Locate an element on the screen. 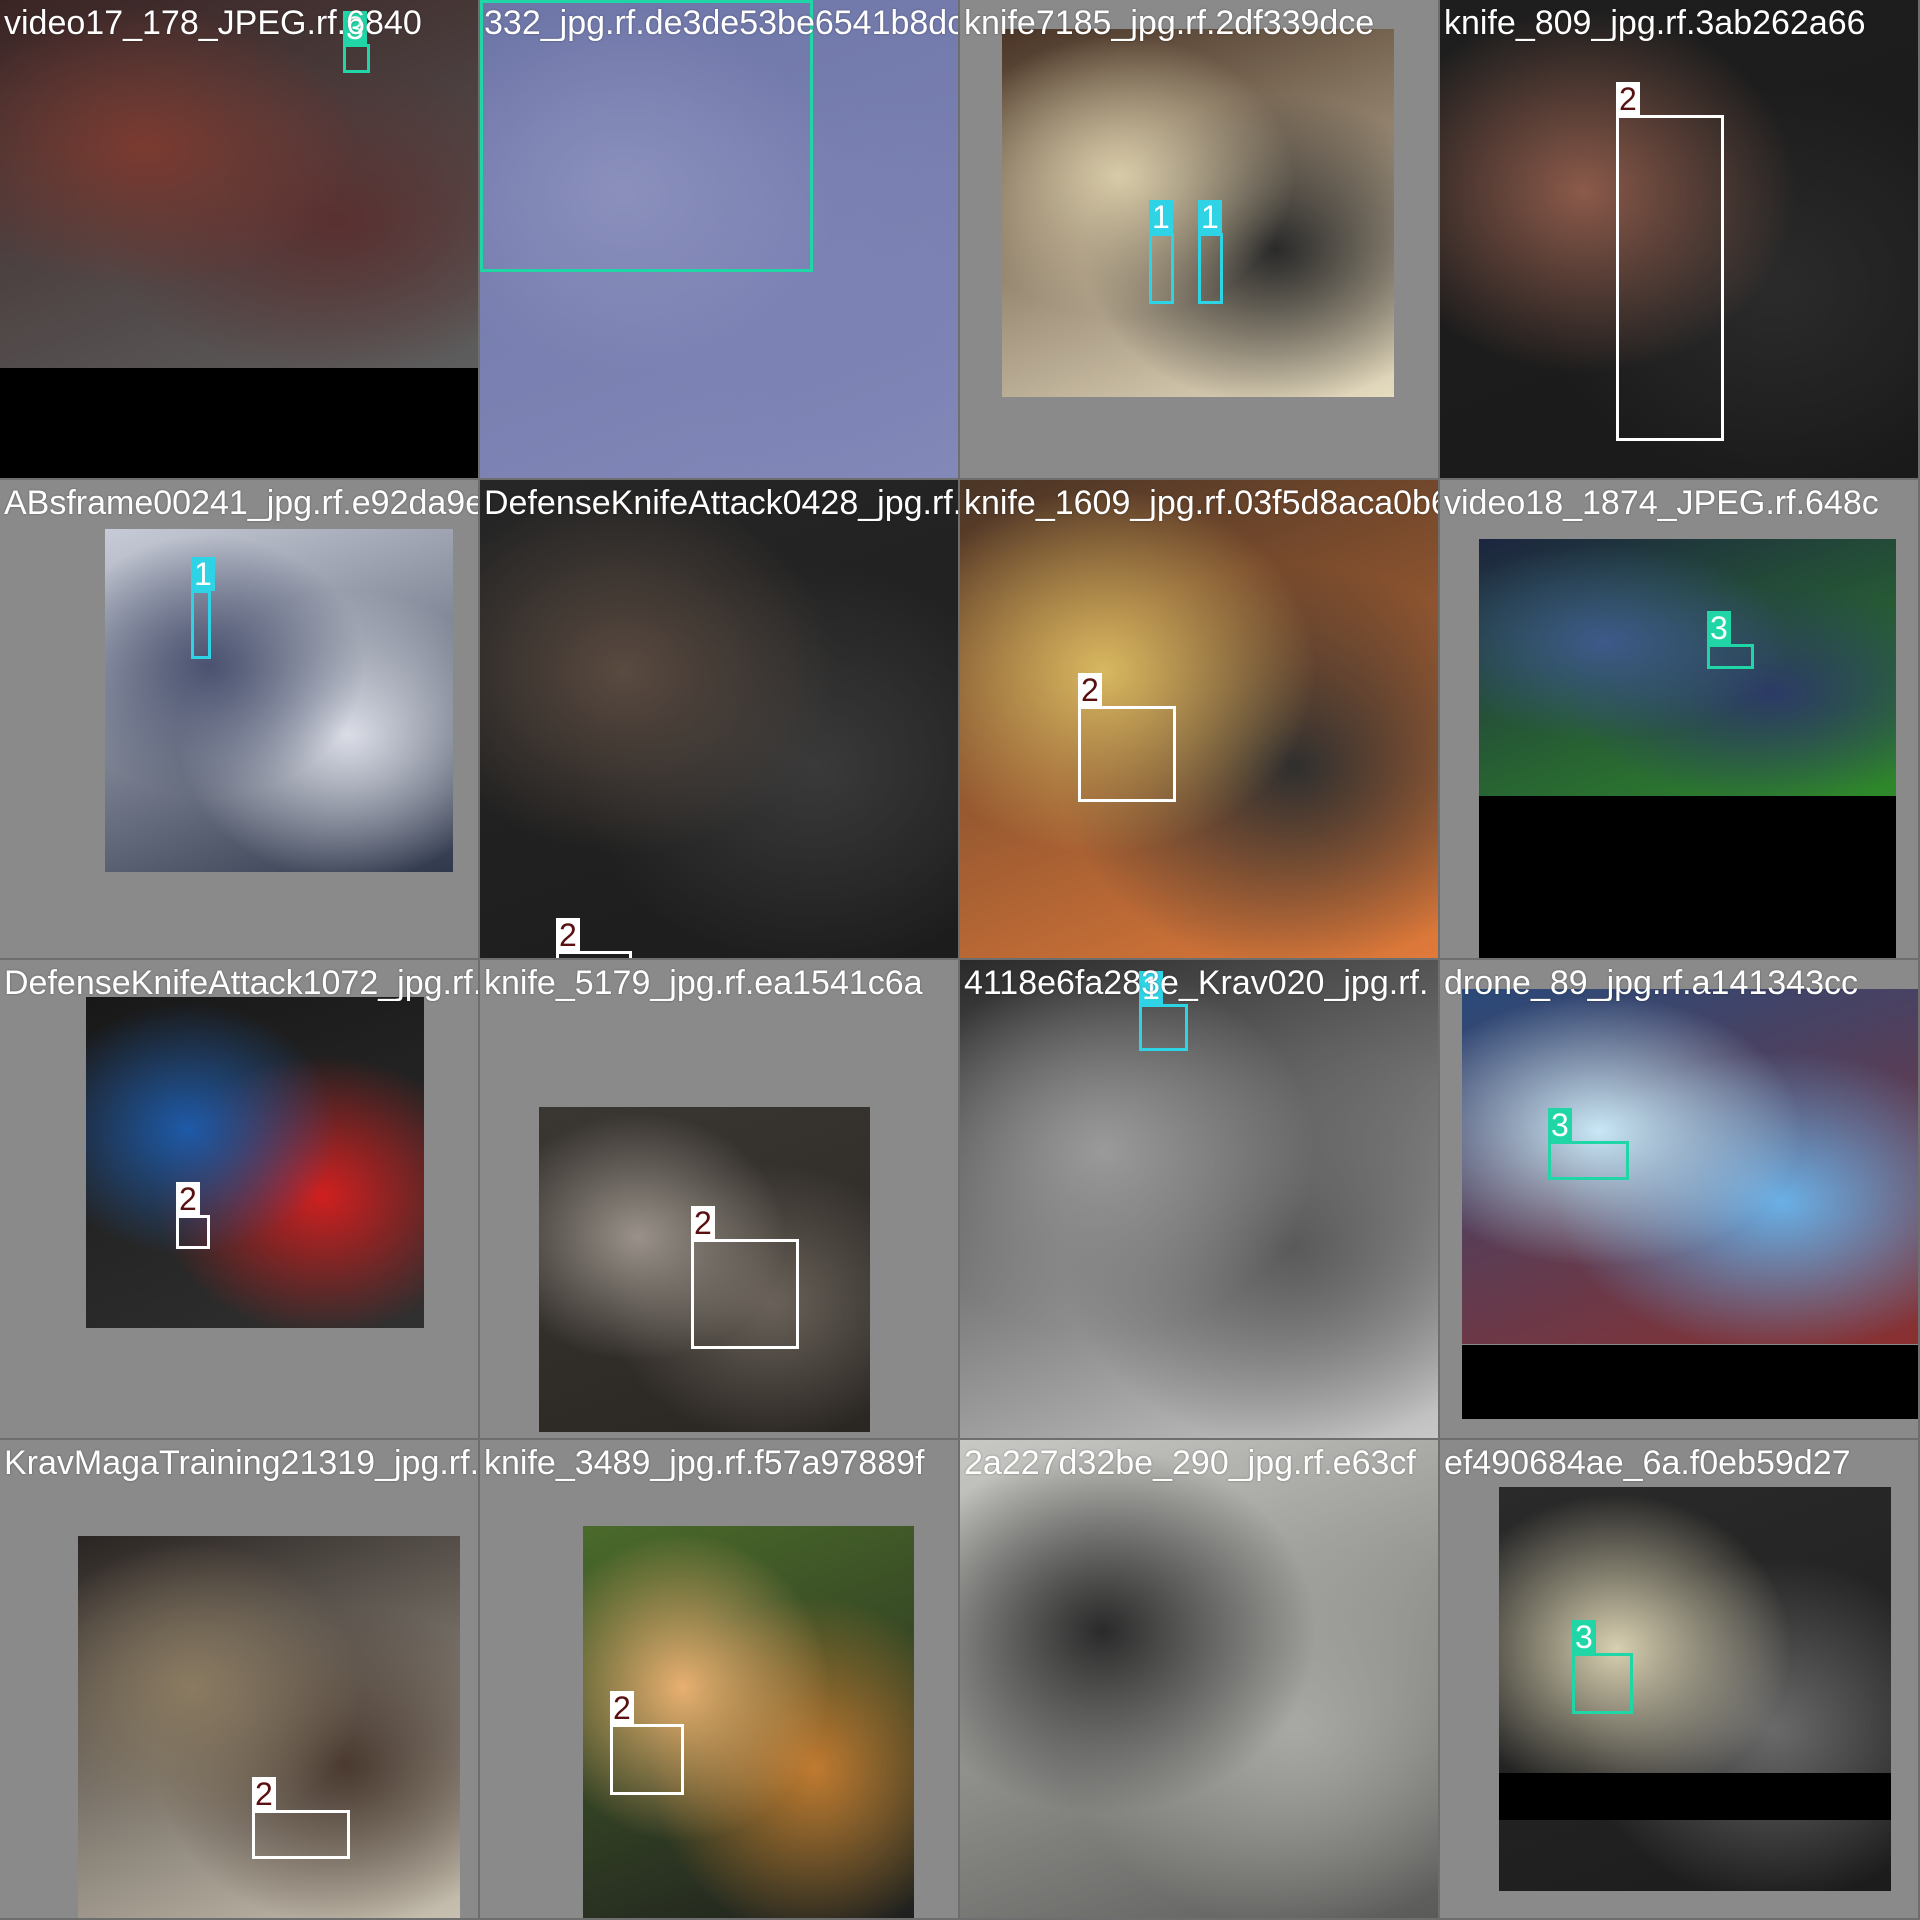 This screenshot has height=1920, width=1920. mosaic-tile: 1 4118e6fa283e_Krav020_jpg.rf. is located at coordinates (1200, 1200).